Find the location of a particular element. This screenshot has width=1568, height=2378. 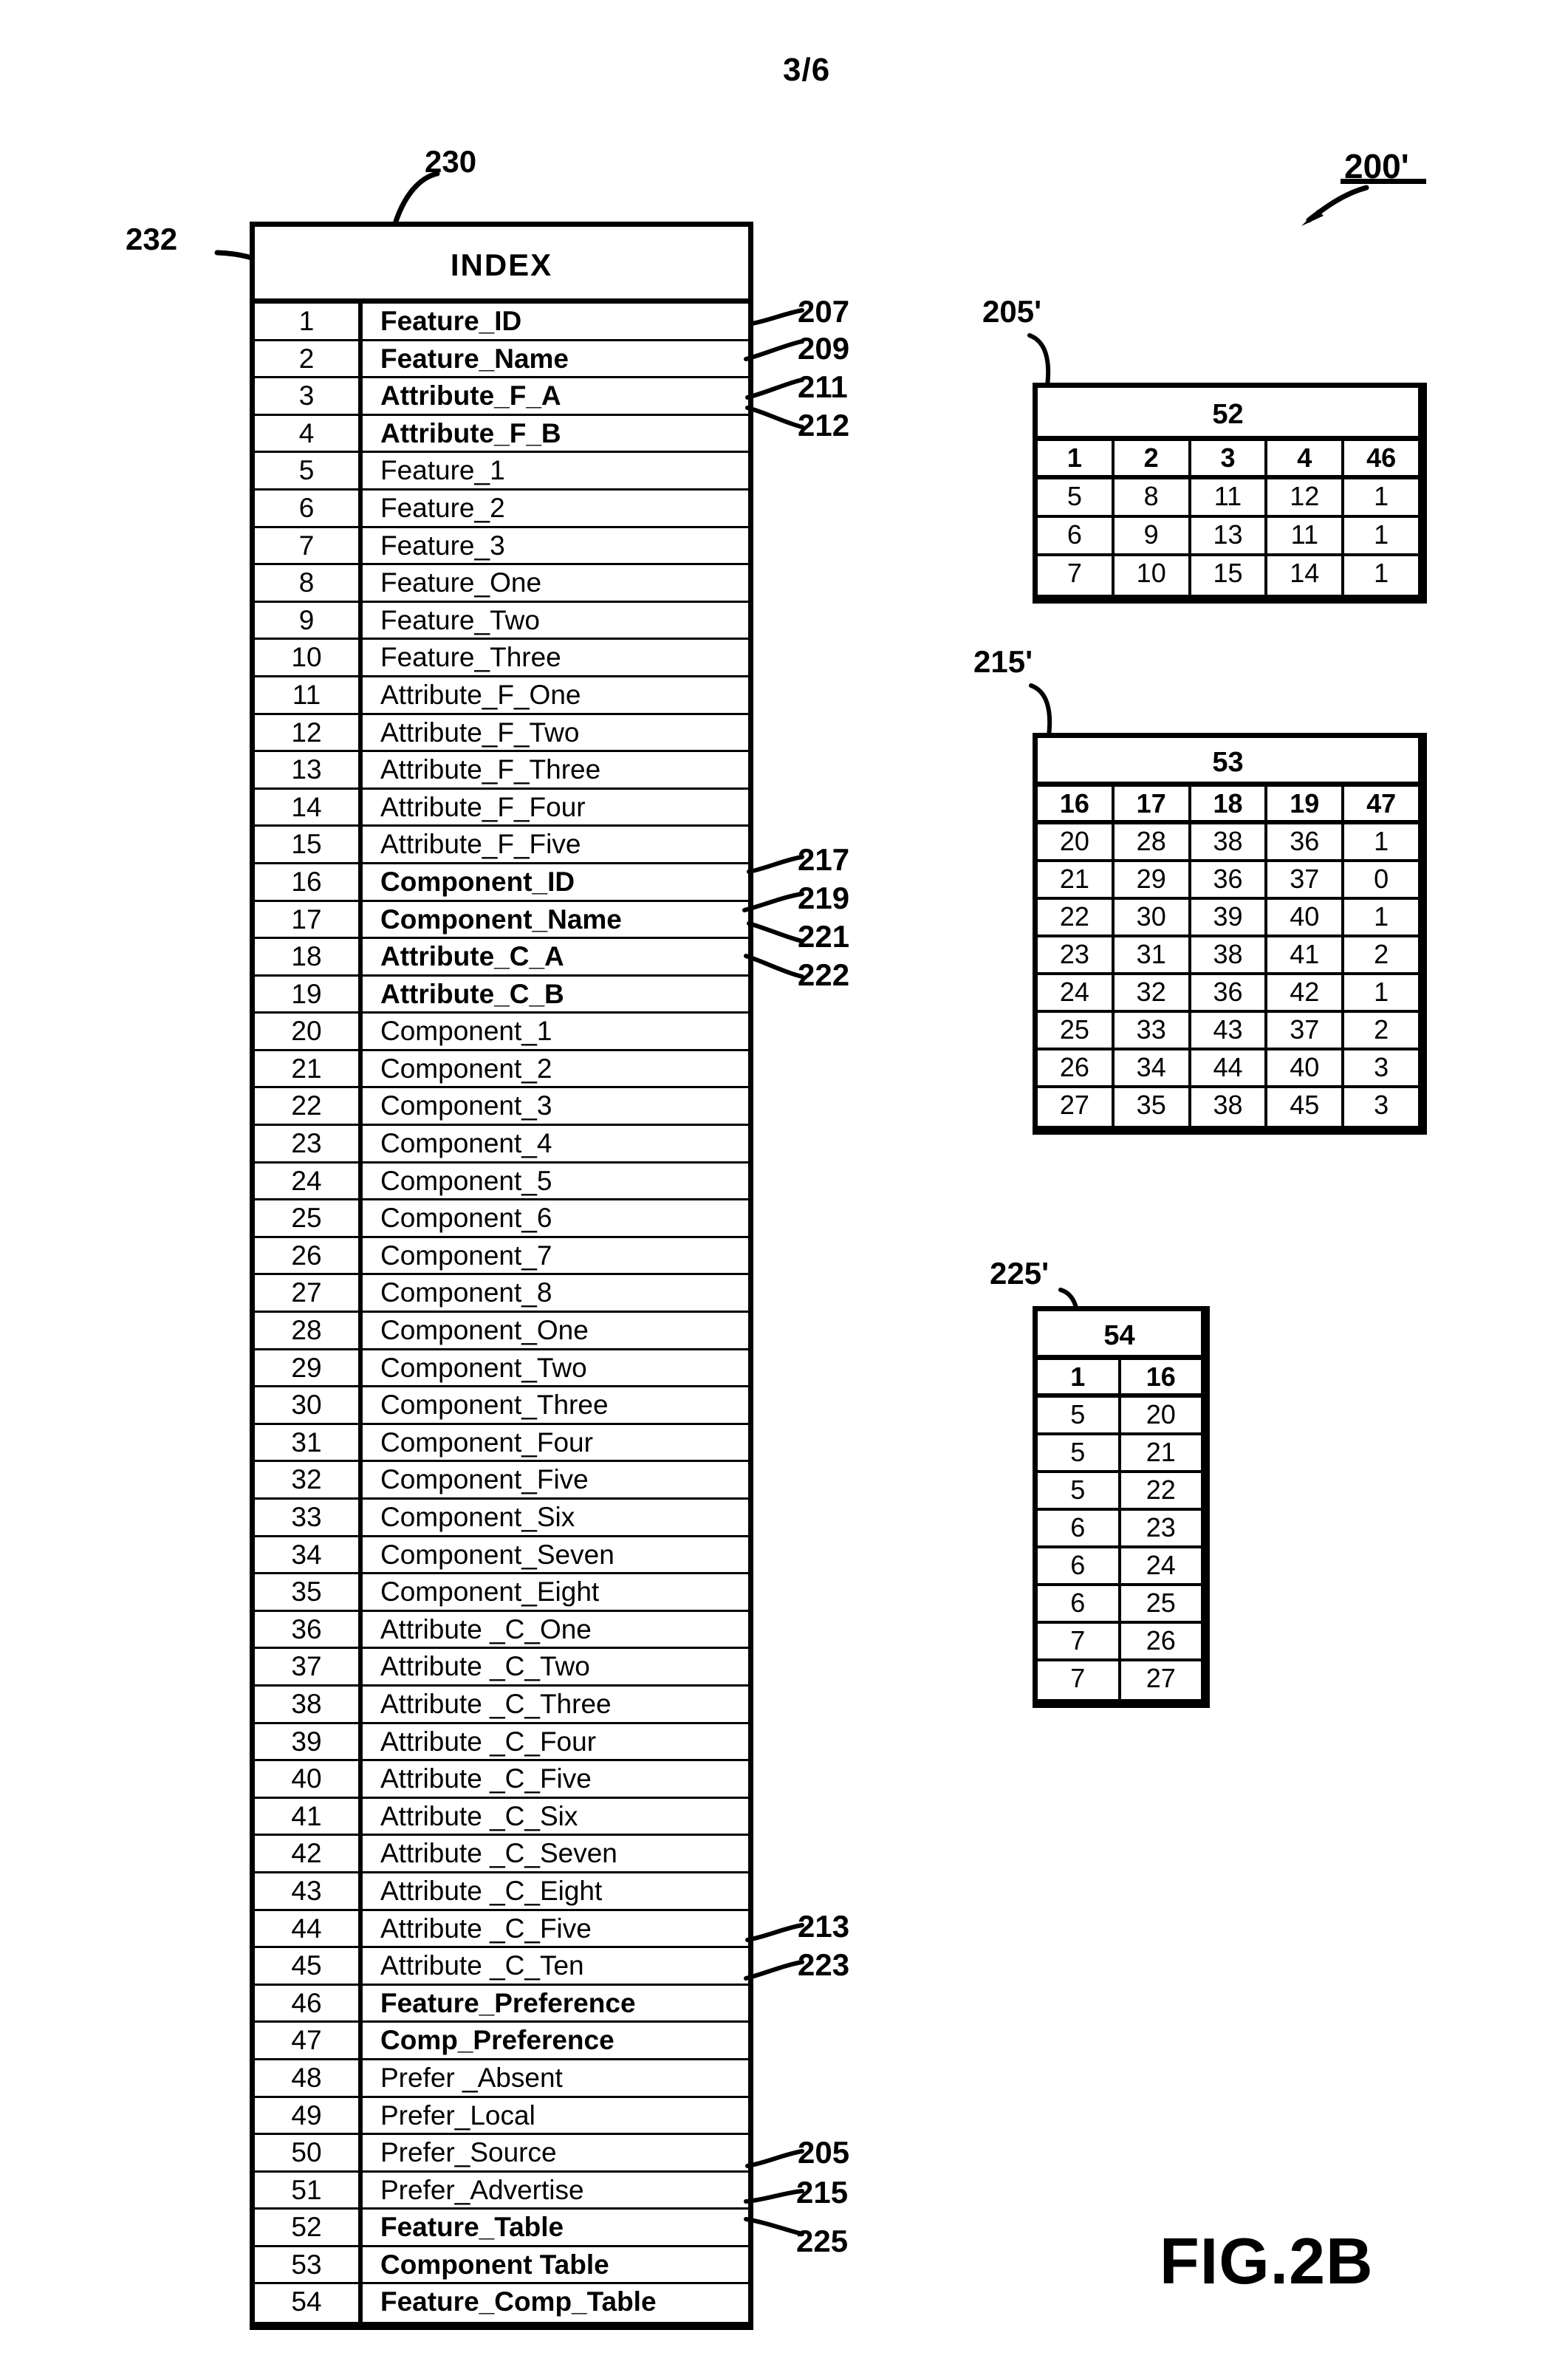

index-row-number: 5 is located at coordinates (309, 471).